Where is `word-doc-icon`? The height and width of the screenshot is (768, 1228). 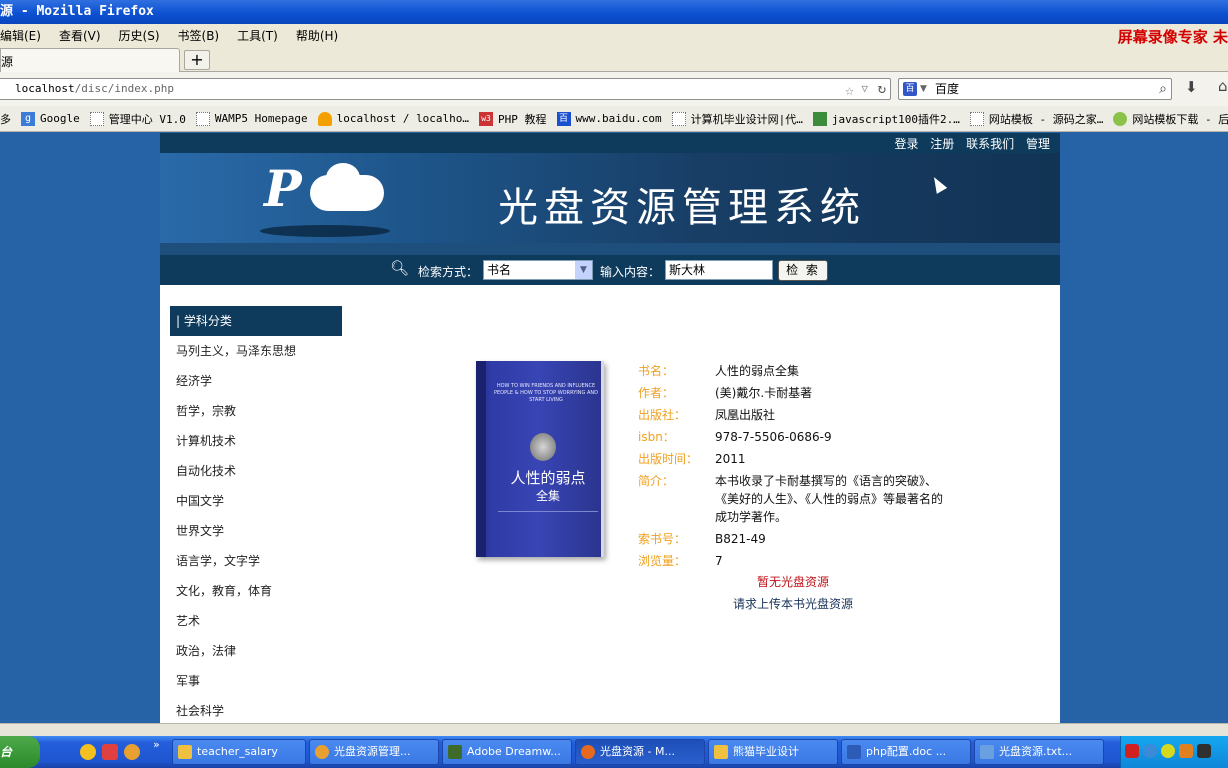 word-doc-icon is located at coordinates (854, 752).